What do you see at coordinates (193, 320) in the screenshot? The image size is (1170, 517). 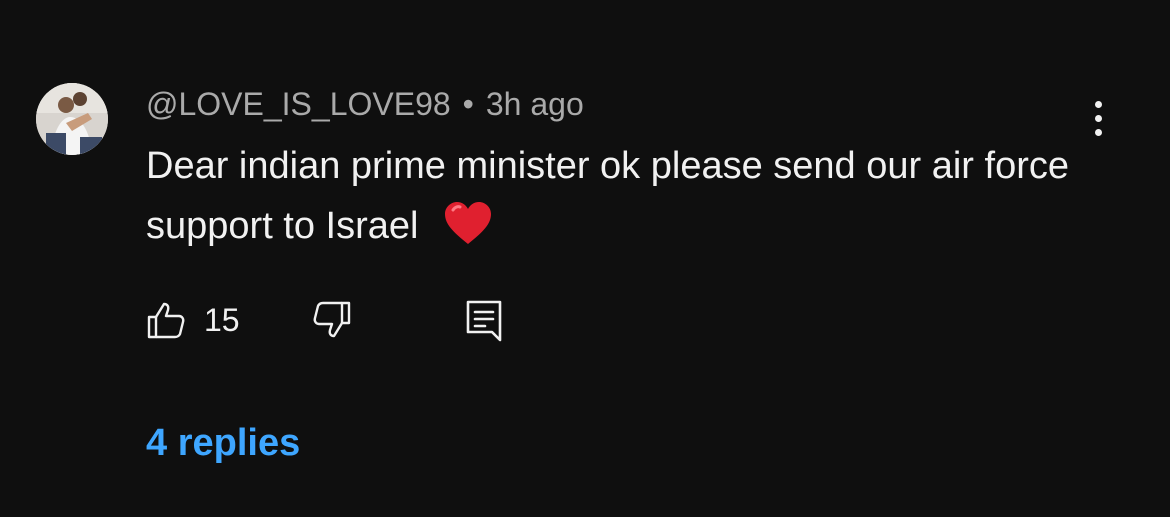 I see `like-button: 15` at bounding box center [193, 320].